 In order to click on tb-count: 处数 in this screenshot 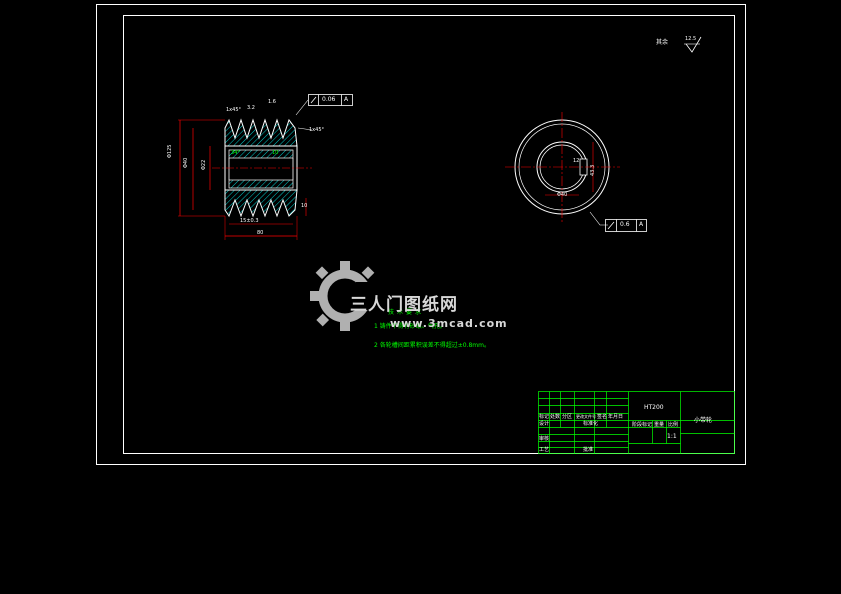, I will do `click(555, 417)`.